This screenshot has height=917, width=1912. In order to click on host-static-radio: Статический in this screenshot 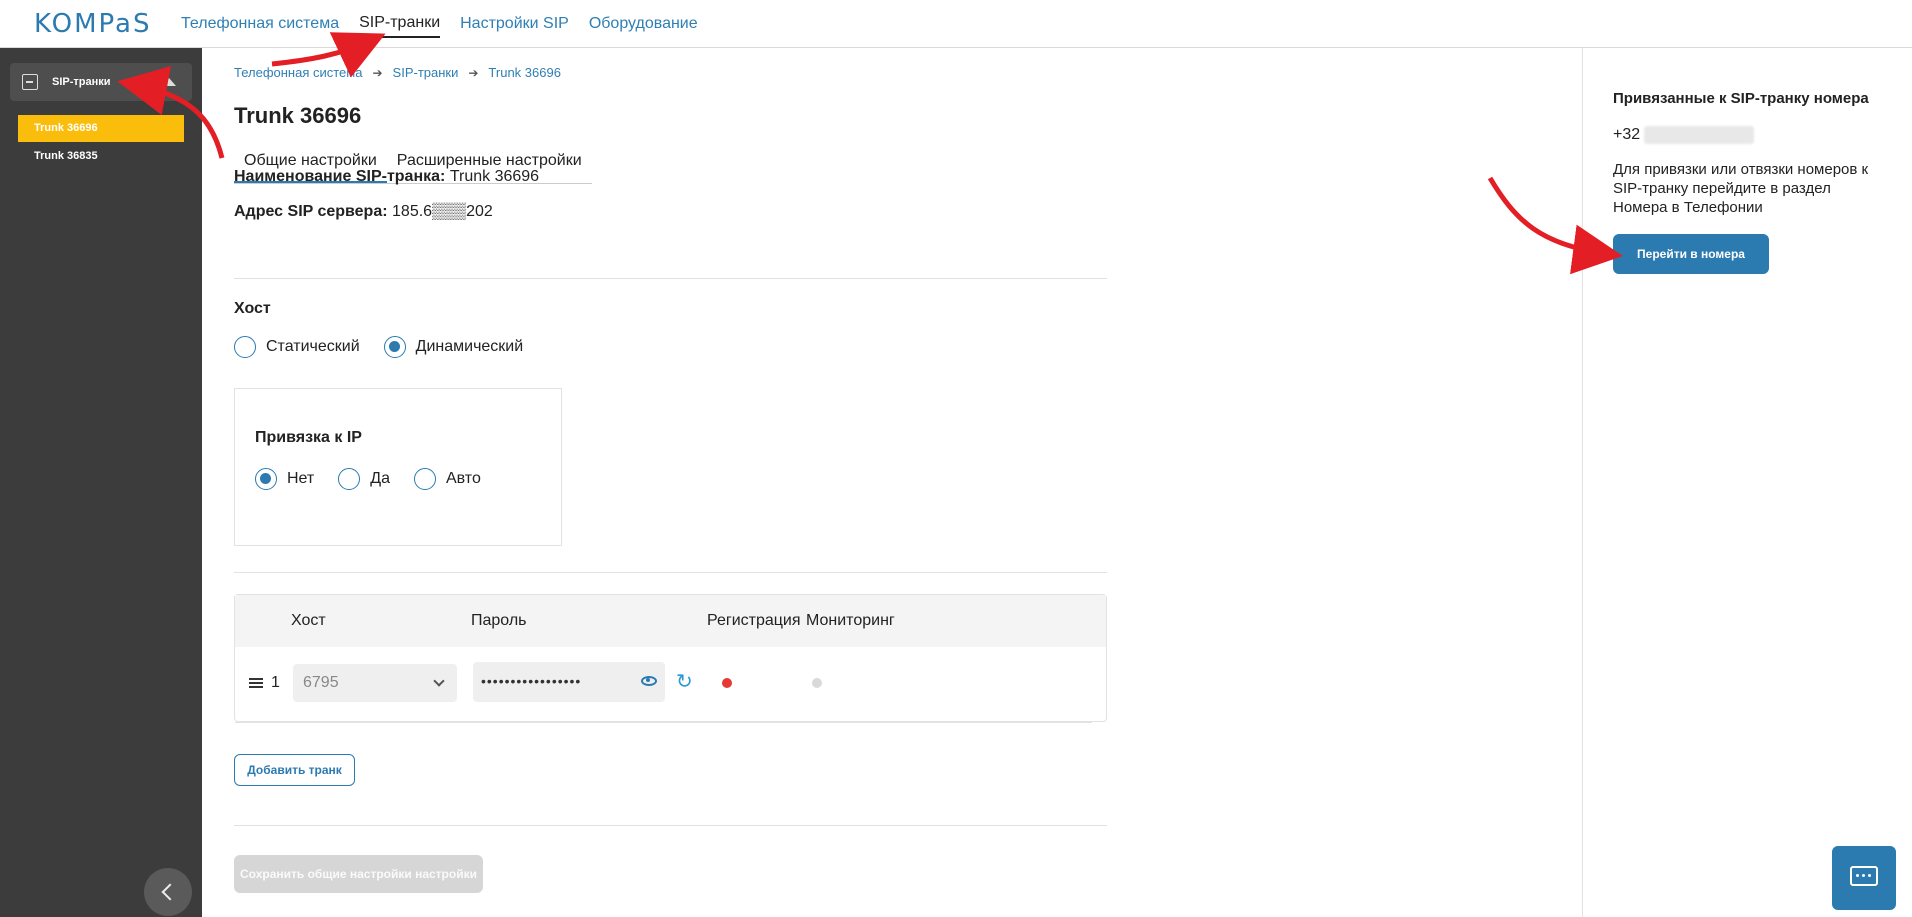, I will do `click(297, 347)`.